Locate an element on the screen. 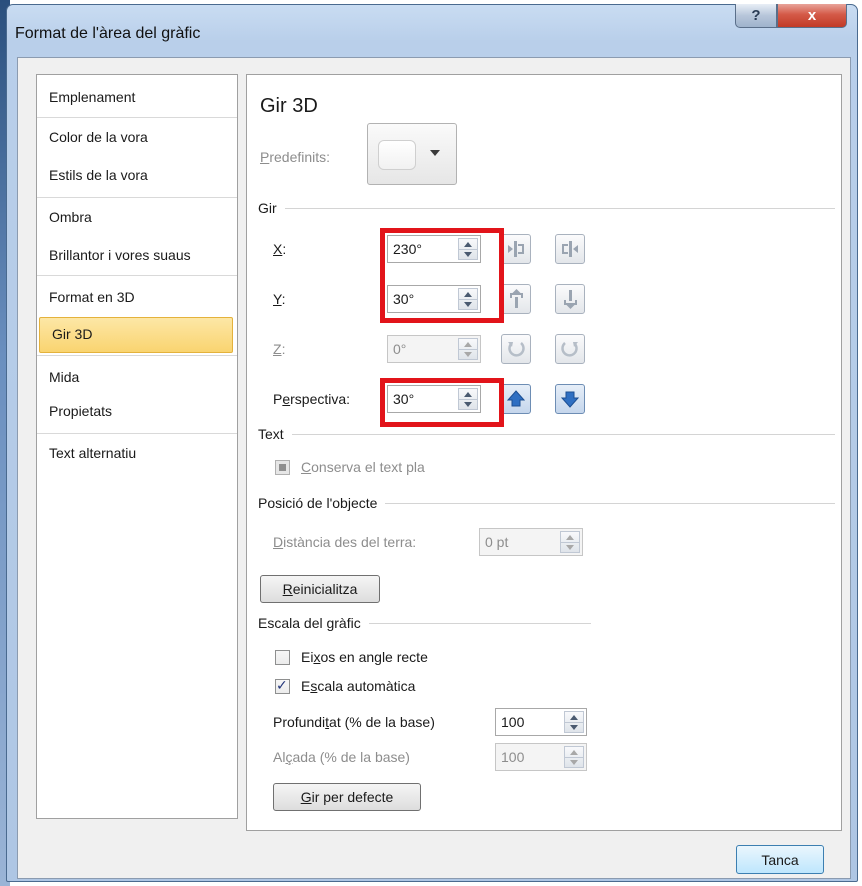  presets-label: Predefinits: is located at coordinates (295, 157).